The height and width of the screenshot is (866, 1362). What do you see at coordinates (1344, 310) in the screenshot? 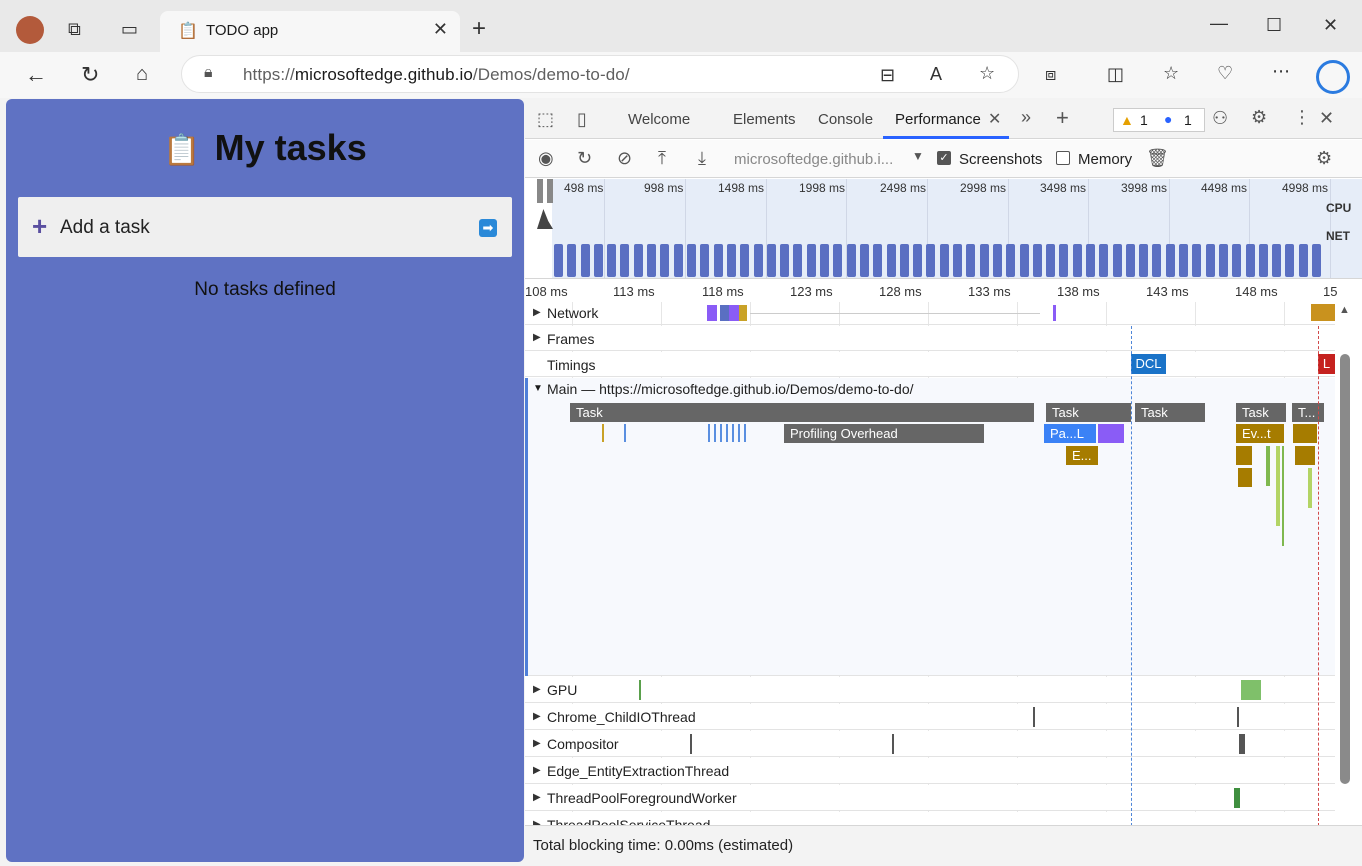
I see `scroll-up-icon: ▲` at bounding box center [1344, 310].